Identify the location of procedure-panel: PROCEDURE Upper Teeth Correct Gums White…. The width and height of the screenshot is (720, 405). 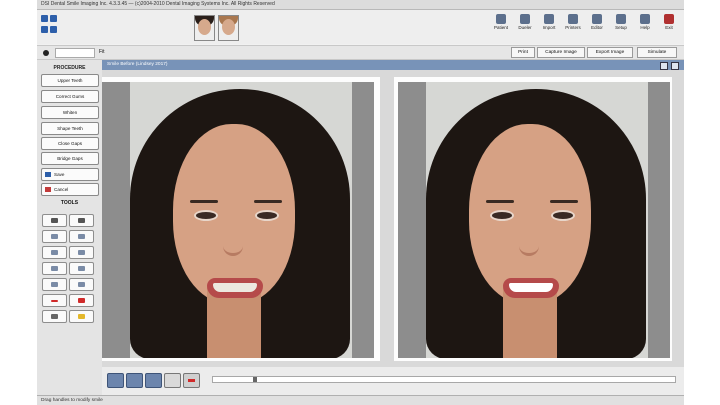
(70, 227).